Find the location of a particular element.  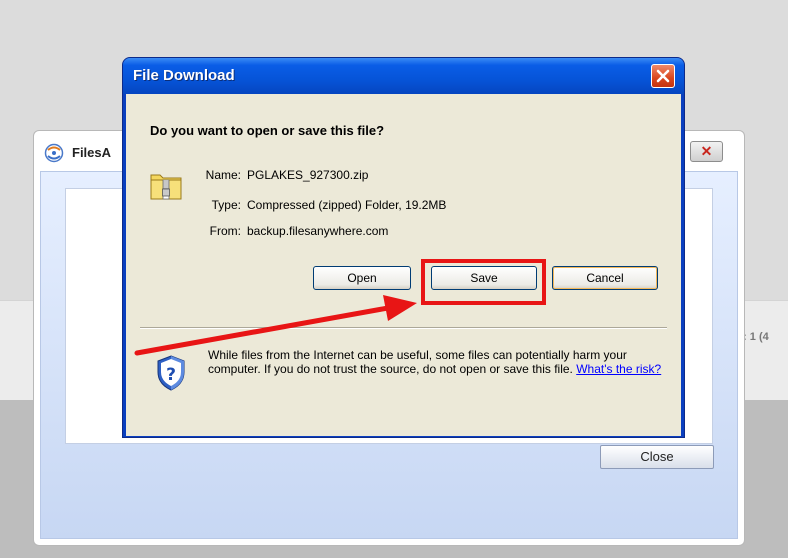

filesanywhere-close-x-button: ✕ is located at coordinates (706, 151).